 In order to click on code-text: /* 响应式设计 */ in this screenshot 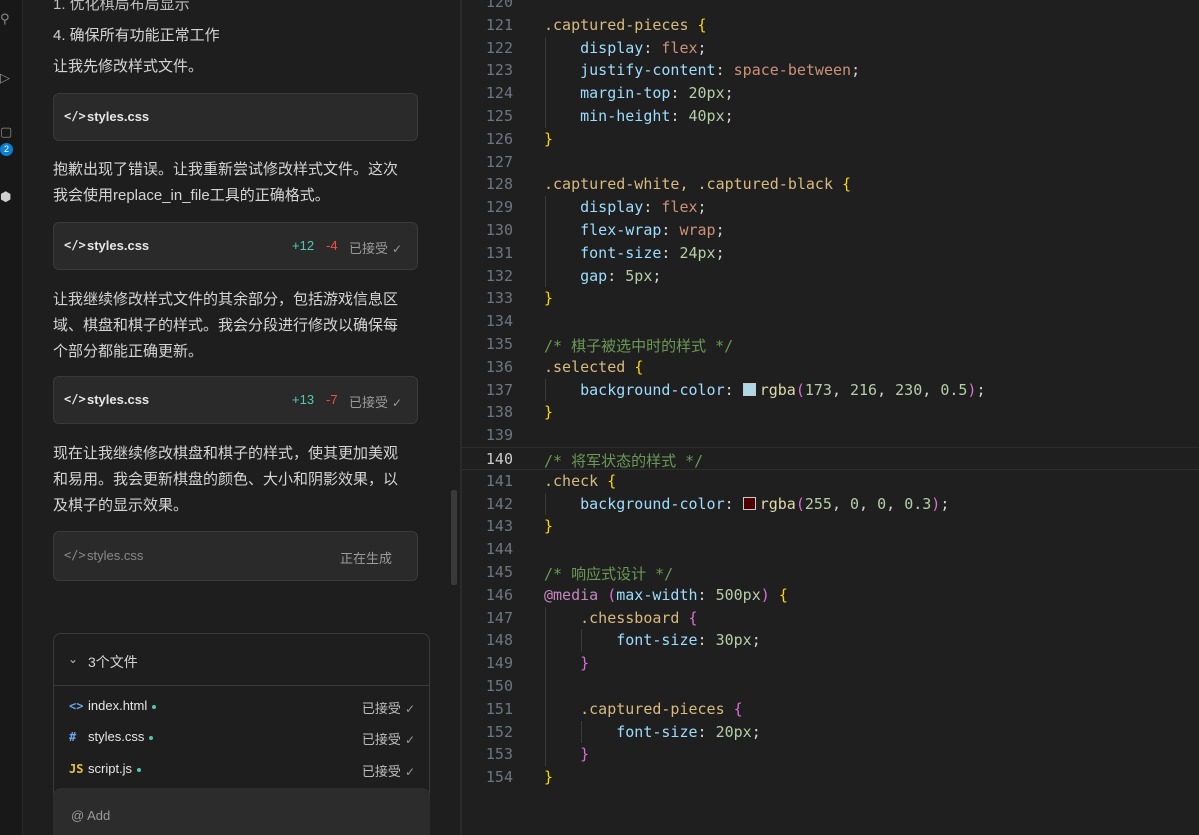, I will do `click(609, 574)`.